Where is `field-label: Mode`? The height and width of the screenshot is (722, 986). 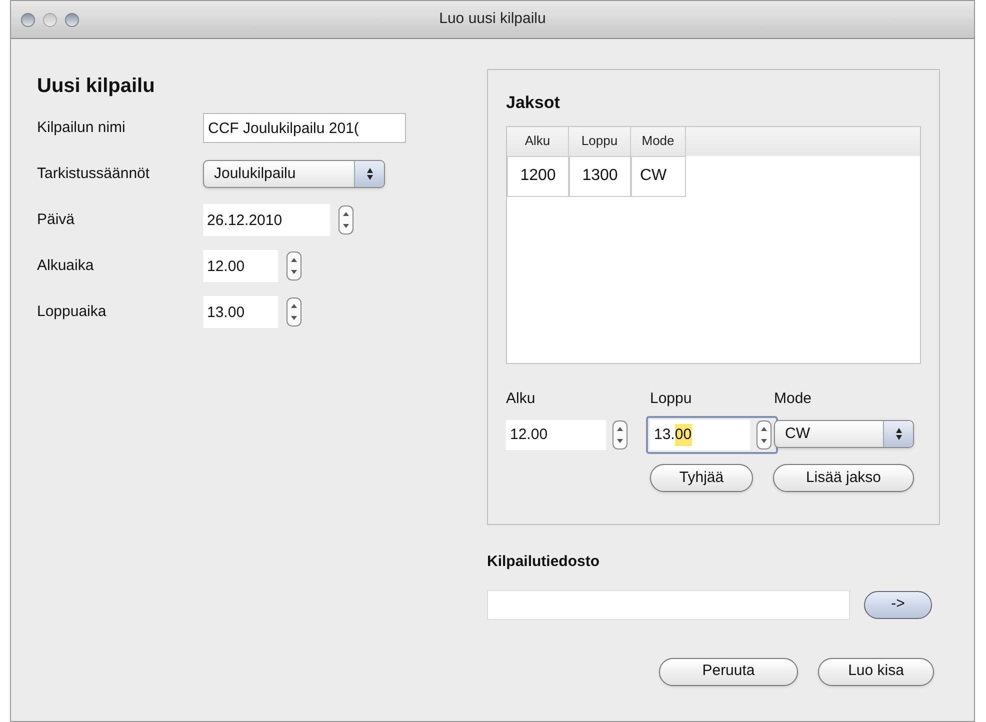
field-label: Mode is located at coordinates (793, 398).